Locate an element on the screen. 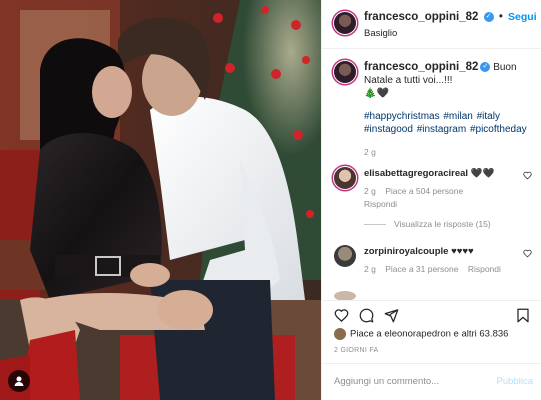  comment-icon is located at coordinates (366, 315).